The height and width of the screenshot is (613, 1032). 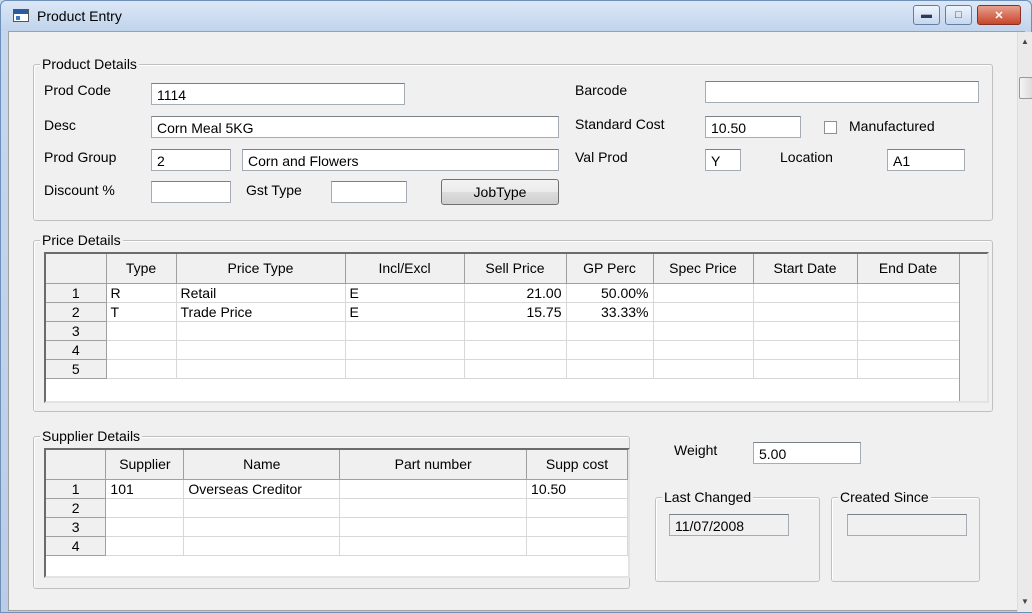 What do you see at coordinates (261, 293) in the screenshot?
I see `cell-price-type: Retail` at bounding box center [261, 293].